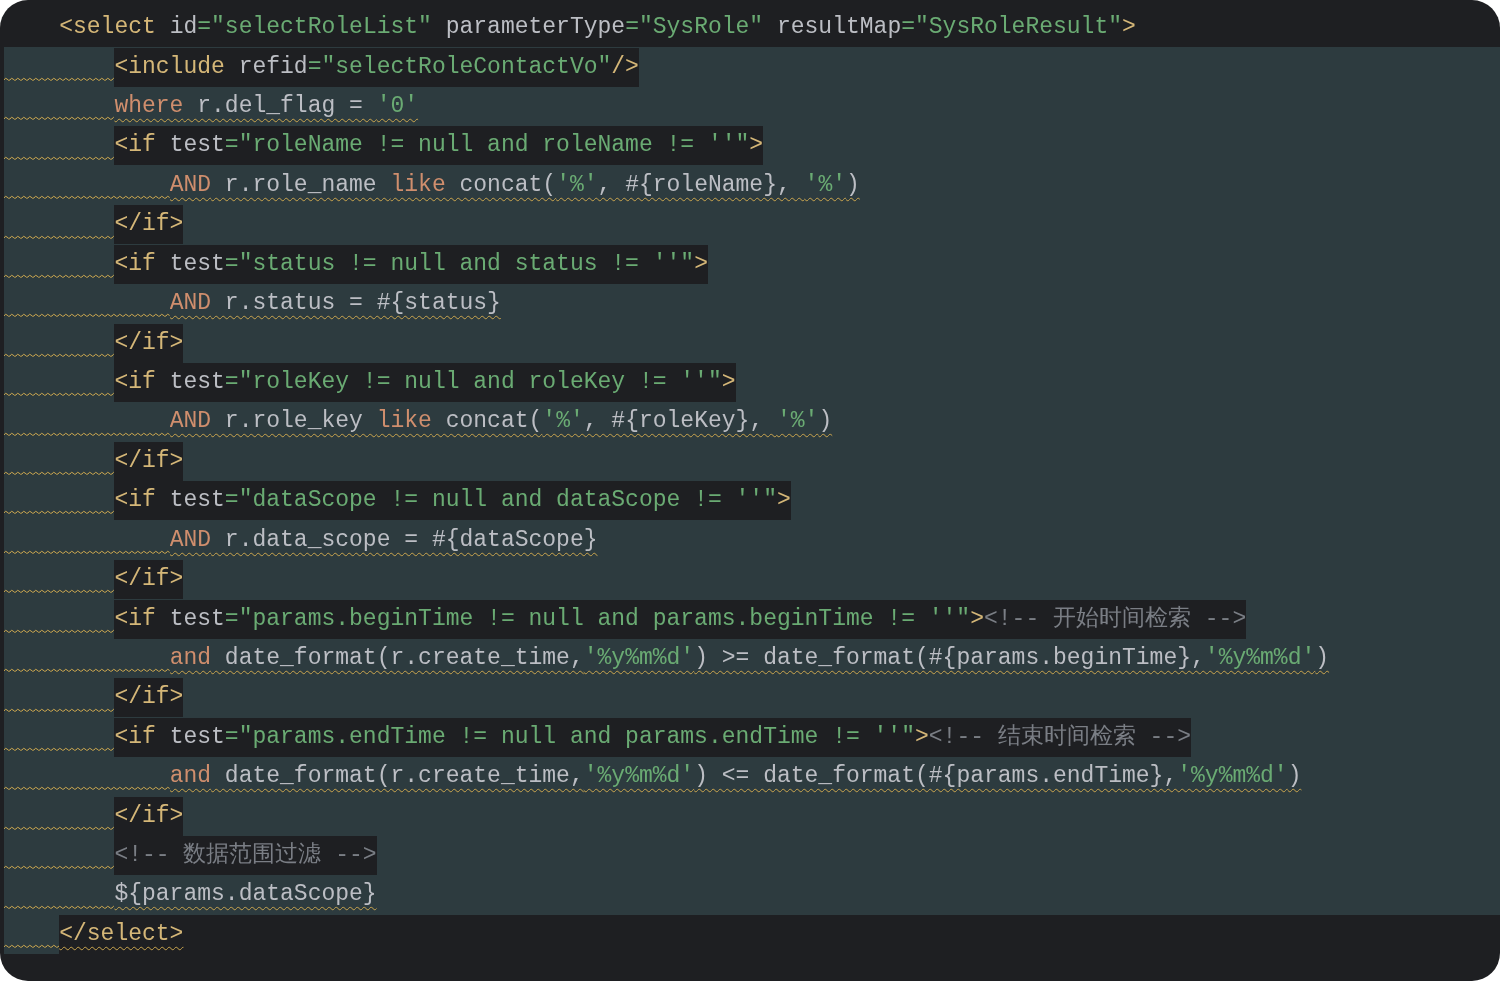  I want to click on code-line: and date_format(r.create_time,'%y%m%d') <= date_format(#{params.endTime},'%y%m%d'), so click(735, 777).